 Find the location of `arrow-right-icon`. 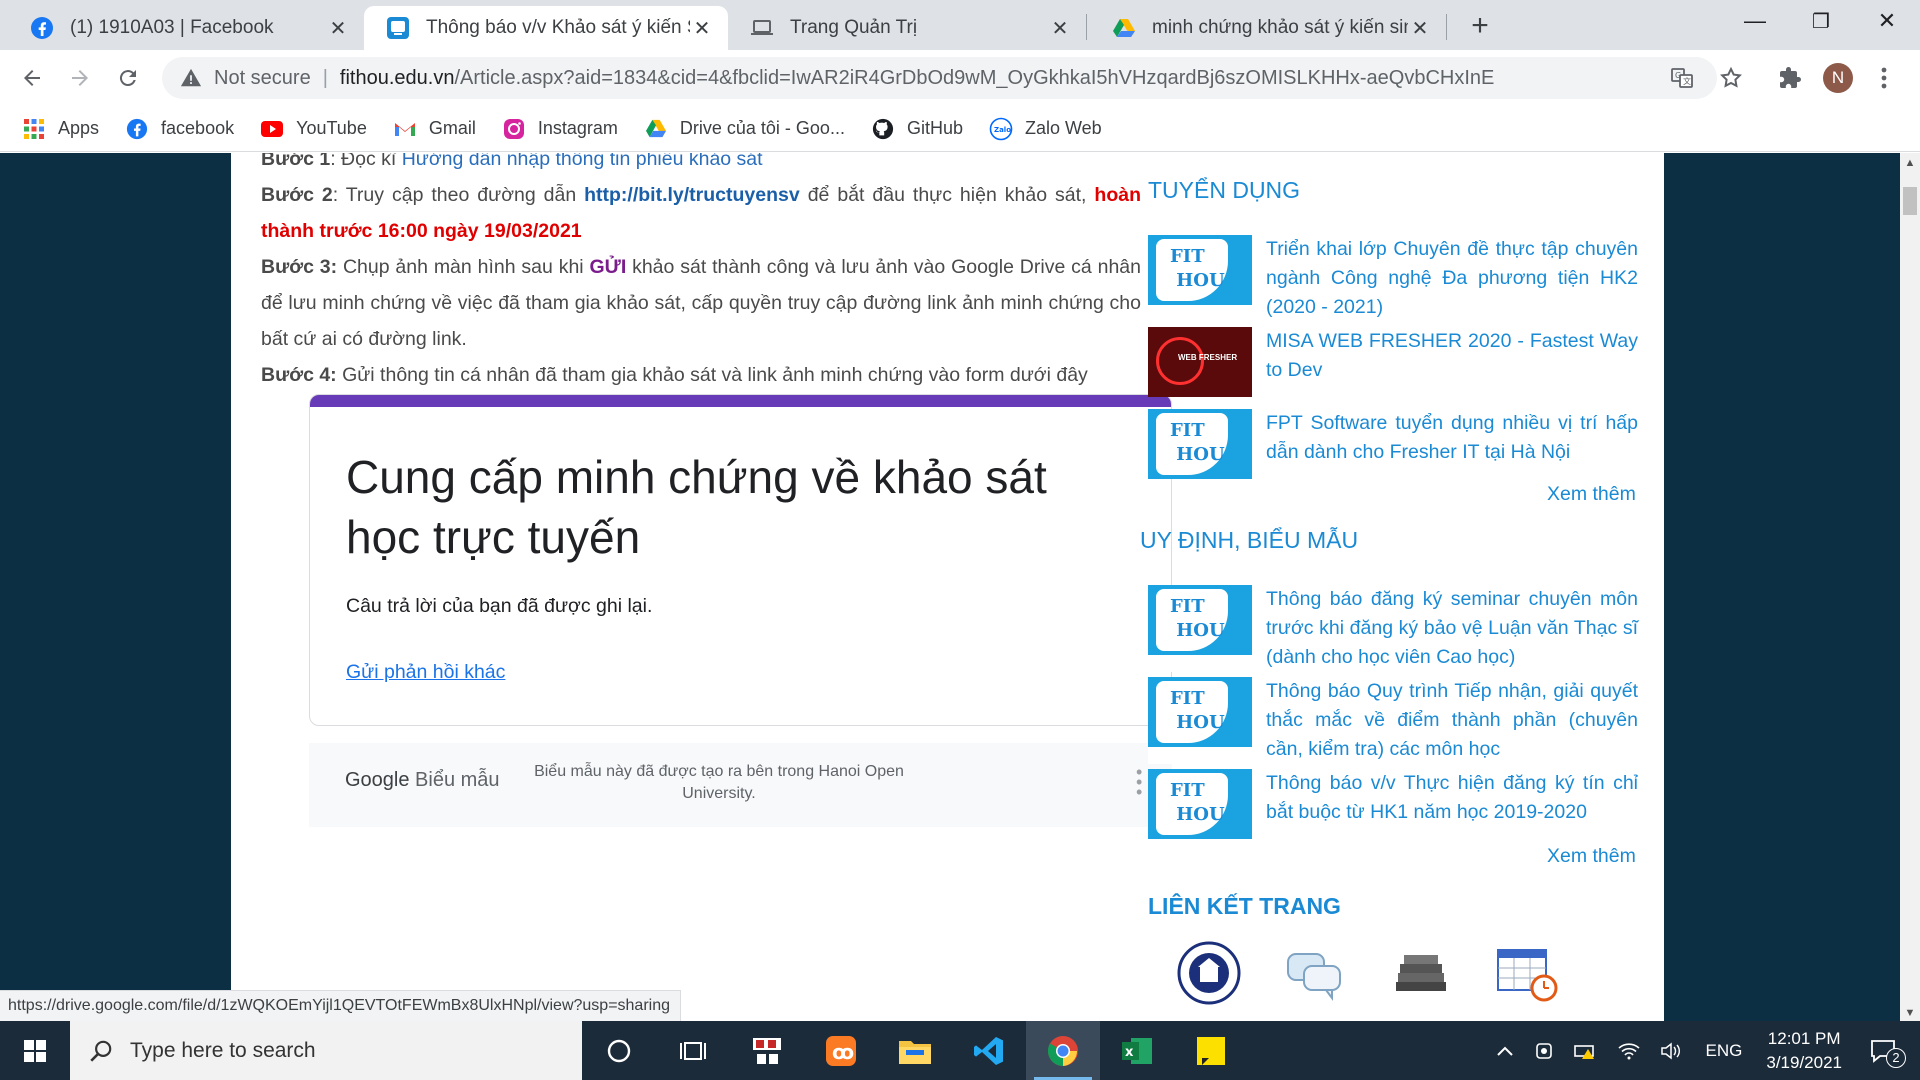

arrow-right-icon is located at coordinates (80, 78).